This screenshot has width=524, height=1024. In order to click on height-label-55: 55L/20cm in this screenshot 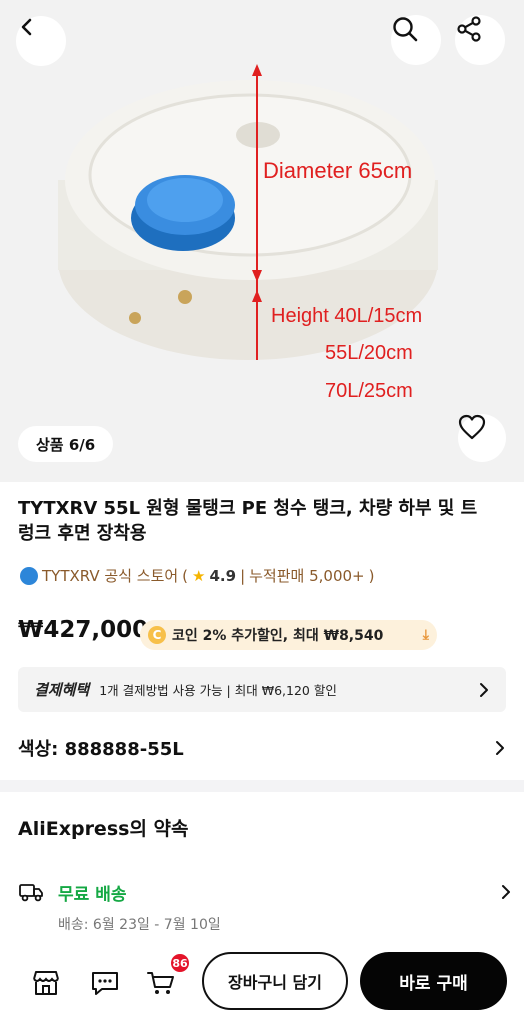, I will do `click(369, 353)`.